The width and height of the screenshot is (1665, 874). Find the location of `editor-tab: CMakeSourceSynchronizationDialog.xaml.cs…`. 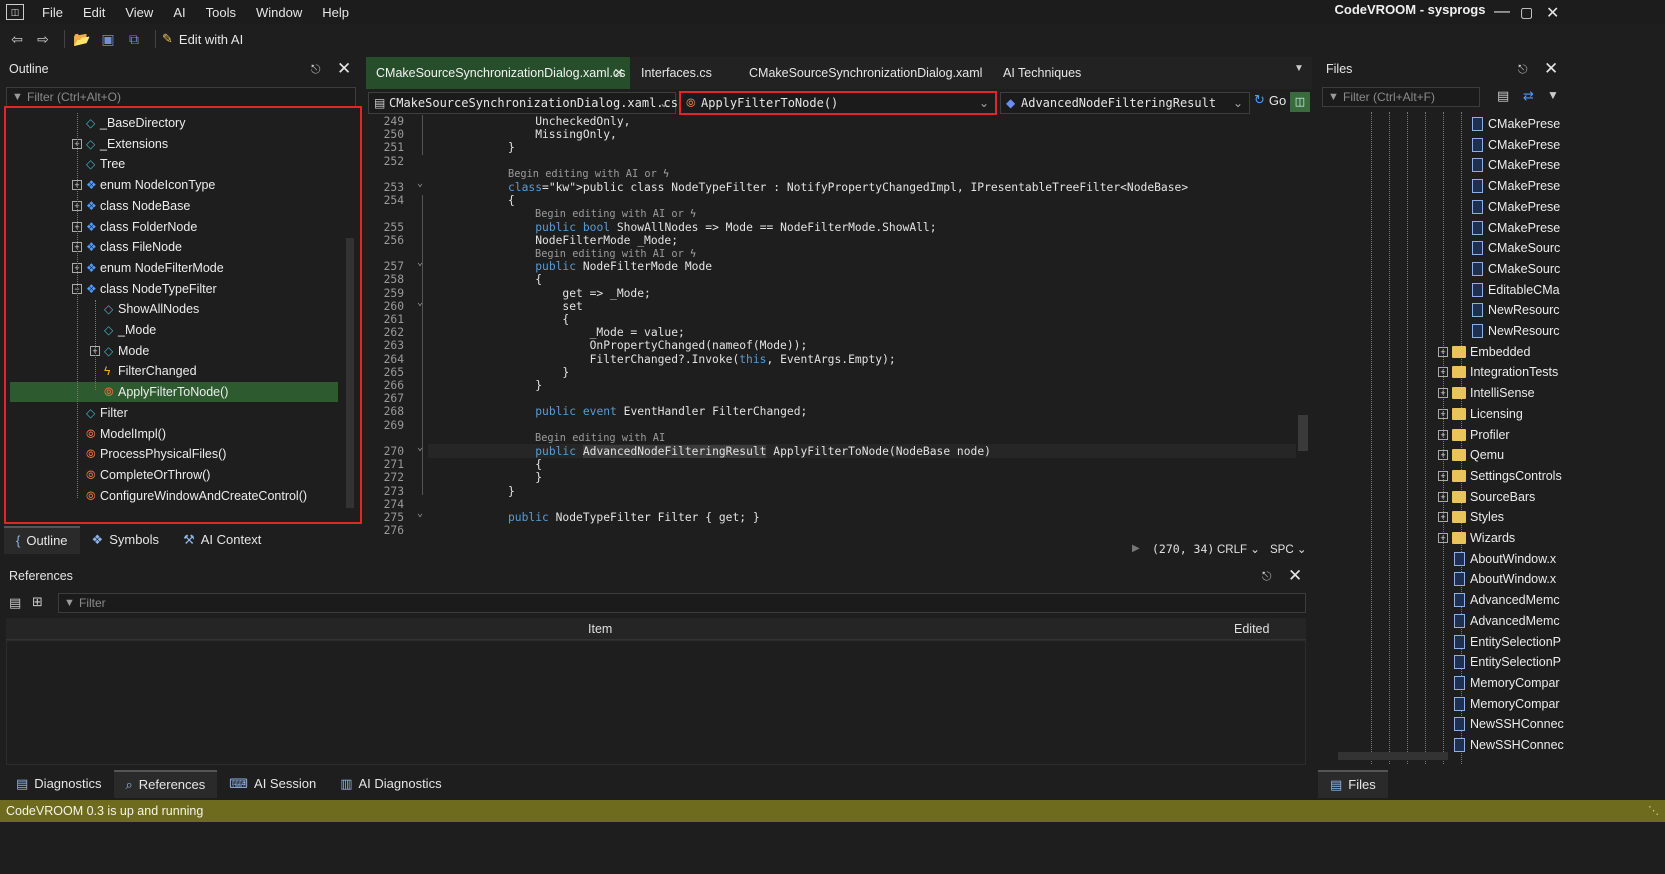

editor-tab: CMakeSourceSynchronizationDialog.xaml.cs… is located at coordinates (498, 73).